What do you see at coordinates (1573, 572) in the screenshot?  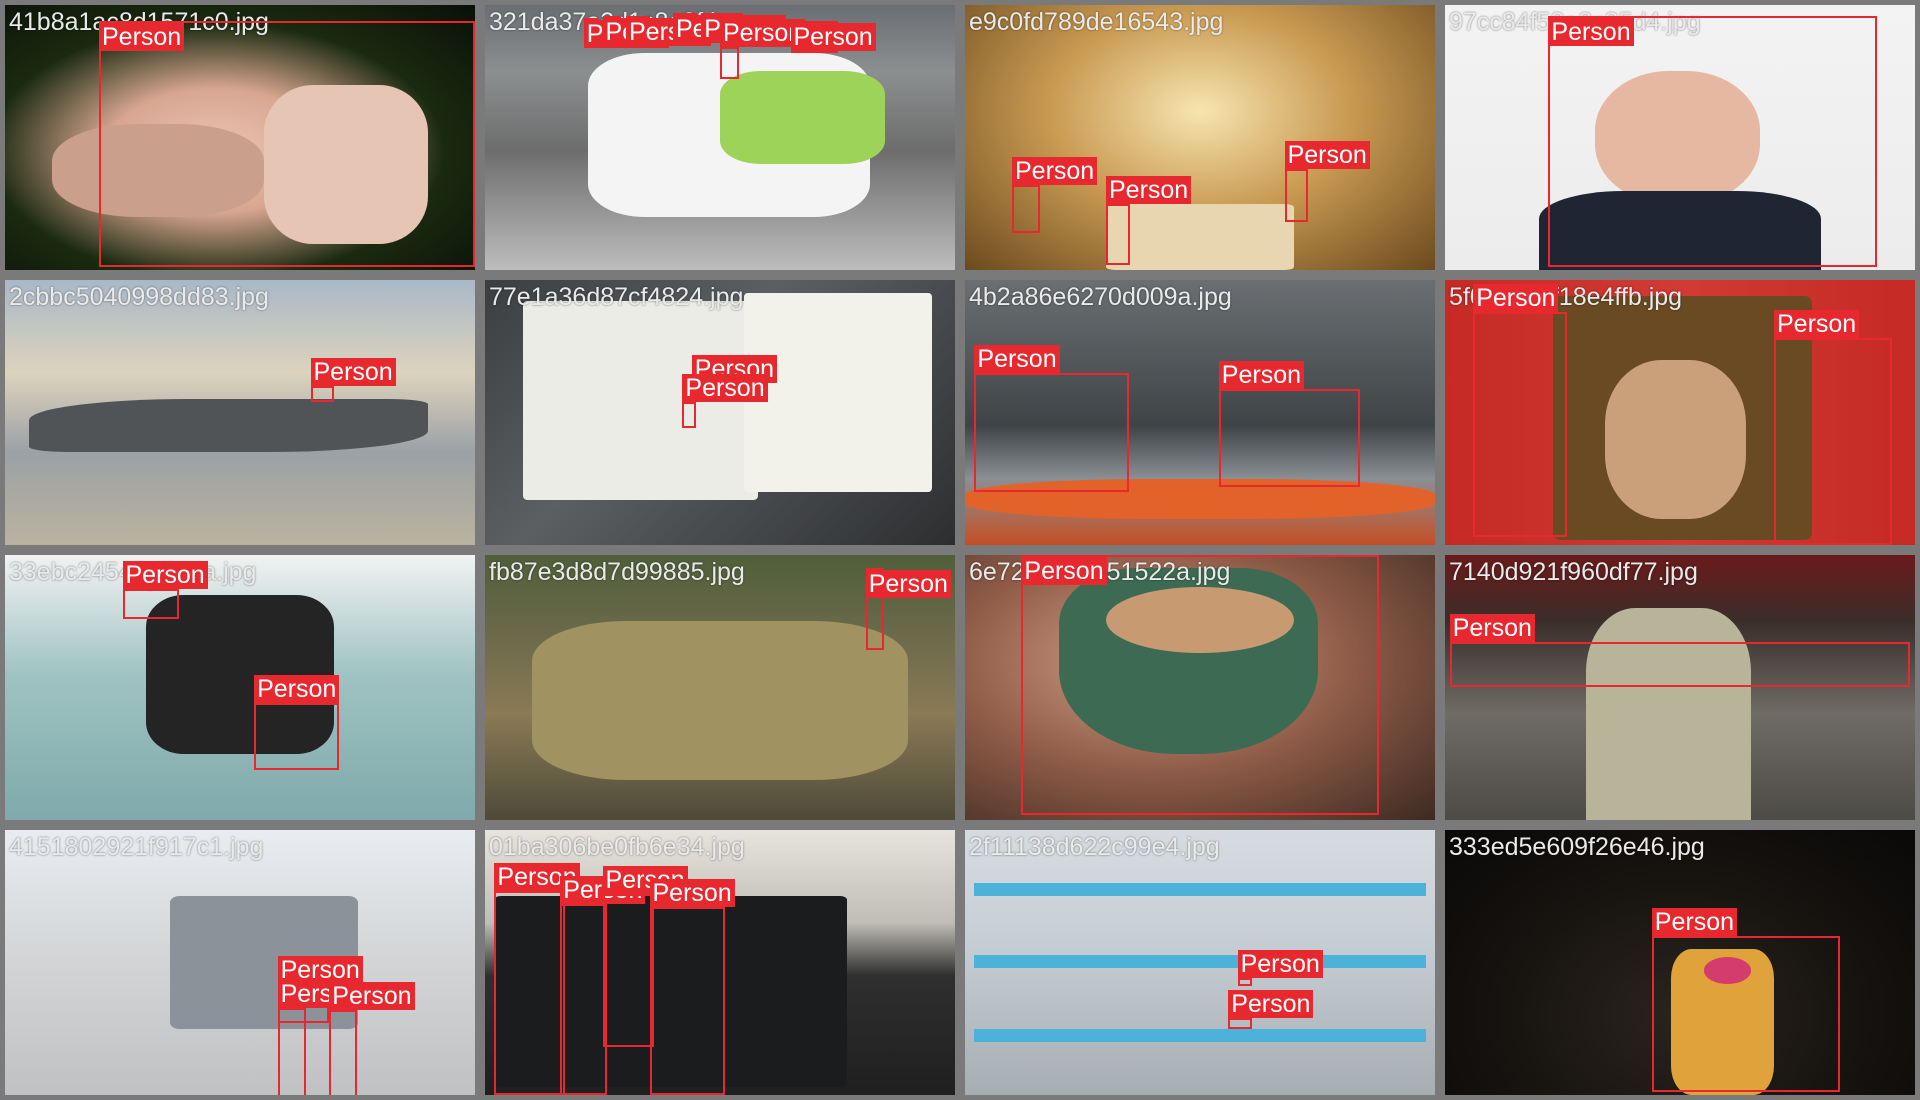 I see `filename-label: 7140d921f960df77.jpg` at bounding box center [1573, 572].